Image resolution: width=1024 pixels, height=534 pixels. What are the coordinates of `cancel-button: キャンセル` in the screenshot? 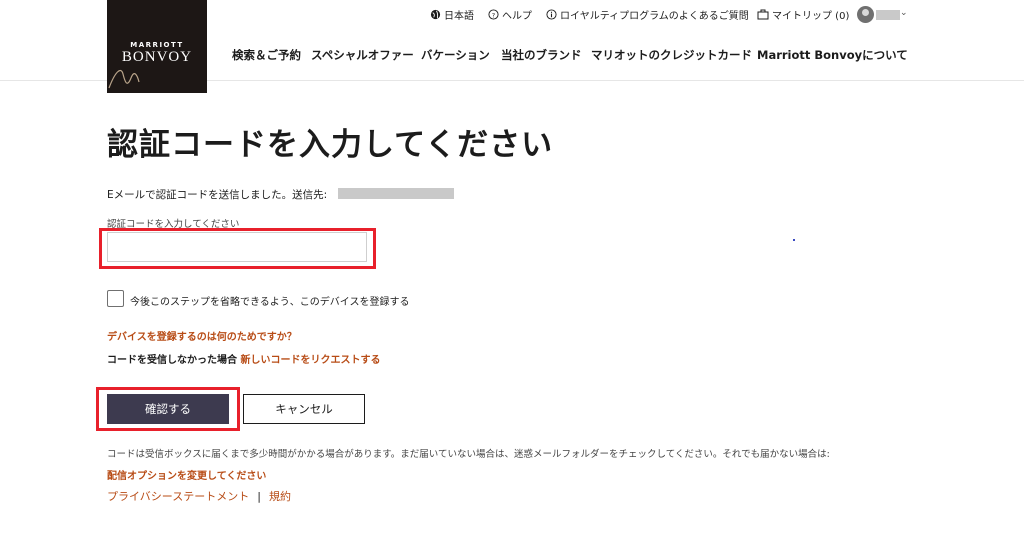 It's located at (304, 409).